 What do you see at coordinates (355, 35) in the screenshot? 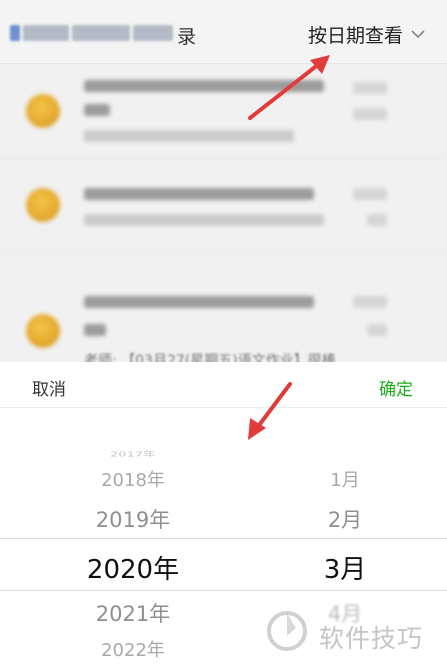
I see `view-by-date-label: 按日期查看` at bounding box center [355, 35].